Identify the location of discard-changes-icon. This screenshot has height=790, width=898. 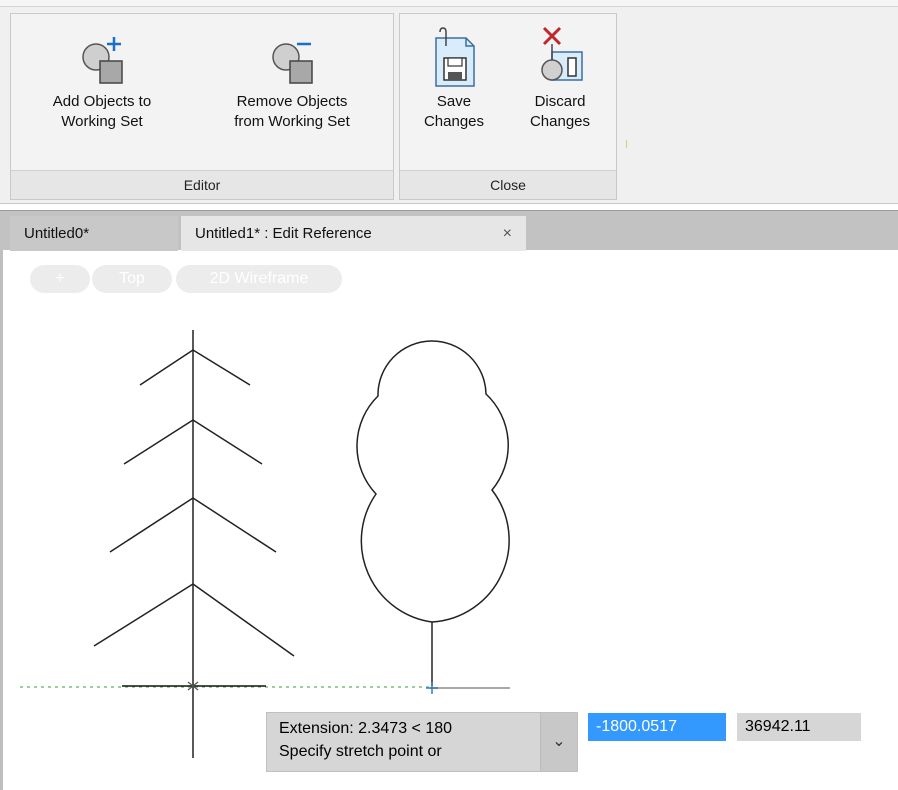
(562, 53).